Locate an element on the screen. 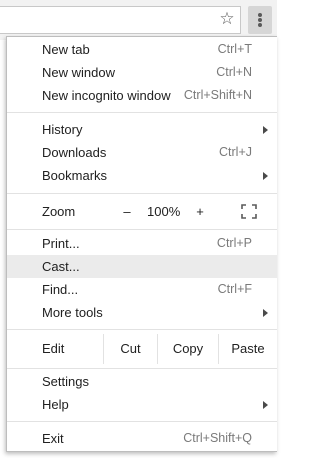  star-icon: ☆ is located at coordinates (227, 19).